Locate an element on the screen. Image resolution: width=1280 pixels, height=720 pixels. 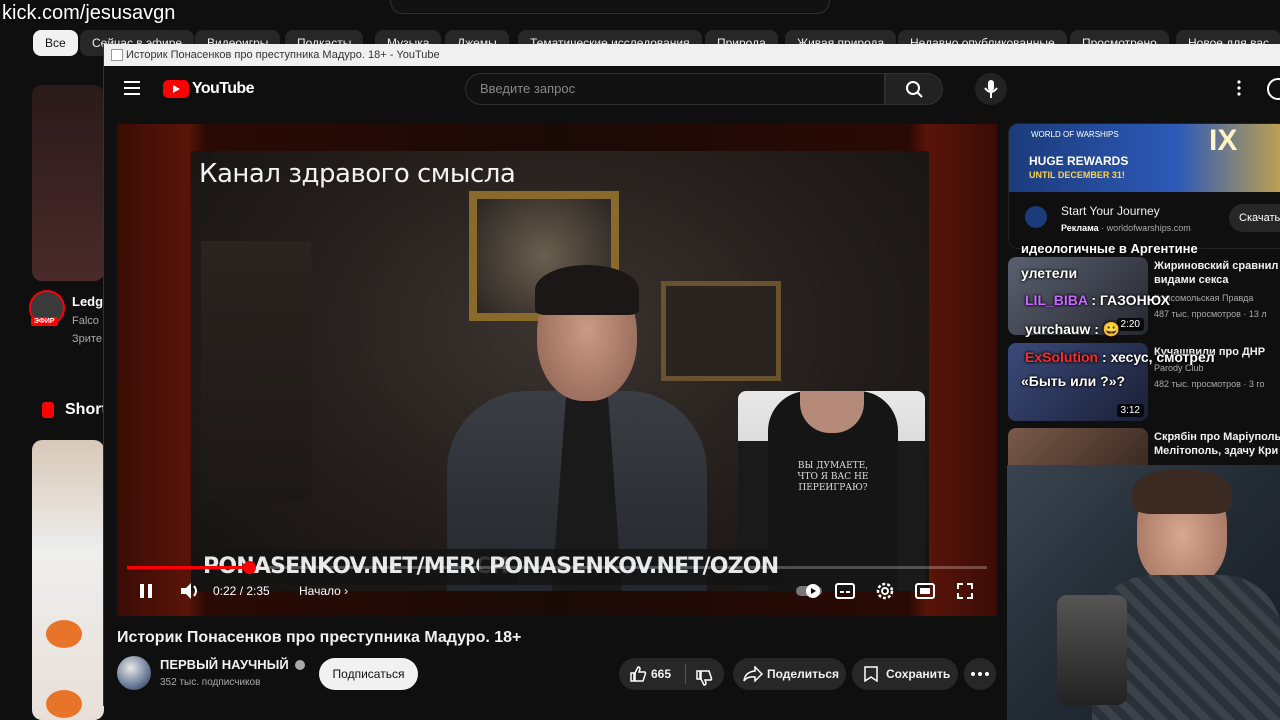
search-button is located at coordinates (914, 89).